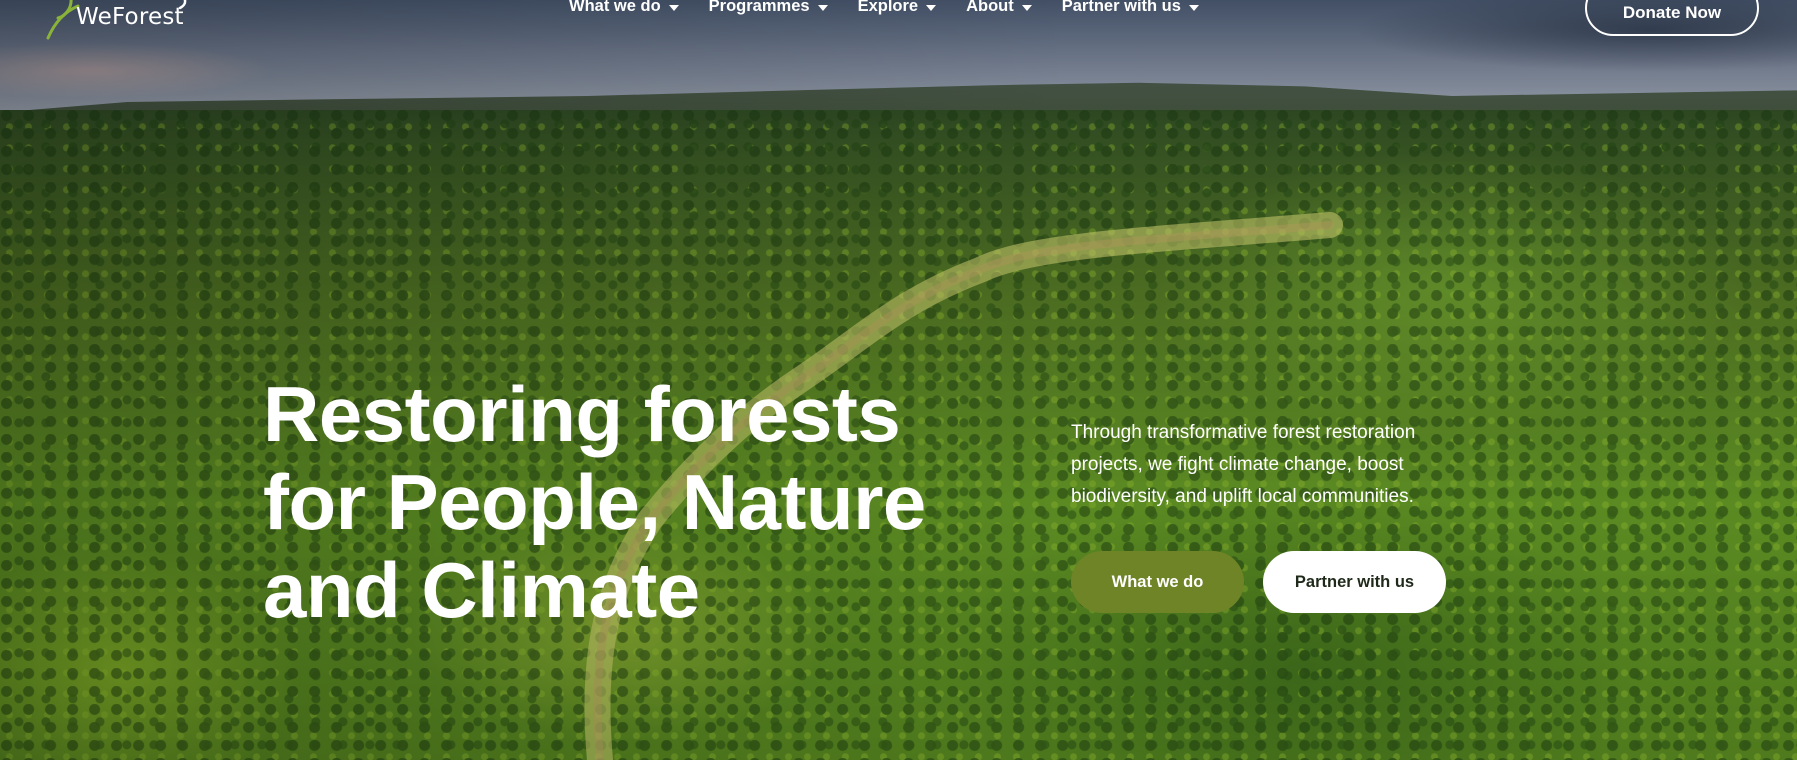  I want to click on partner-with-us-button: Partner with us, so click(1354, 582).